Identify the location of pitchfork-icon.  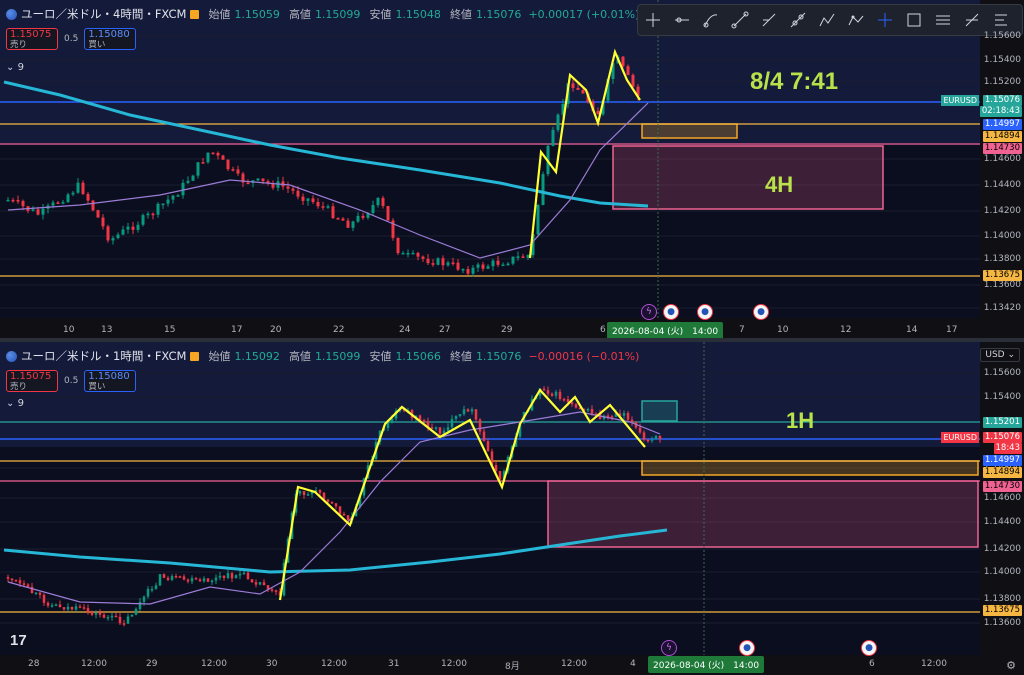
(942, 20).